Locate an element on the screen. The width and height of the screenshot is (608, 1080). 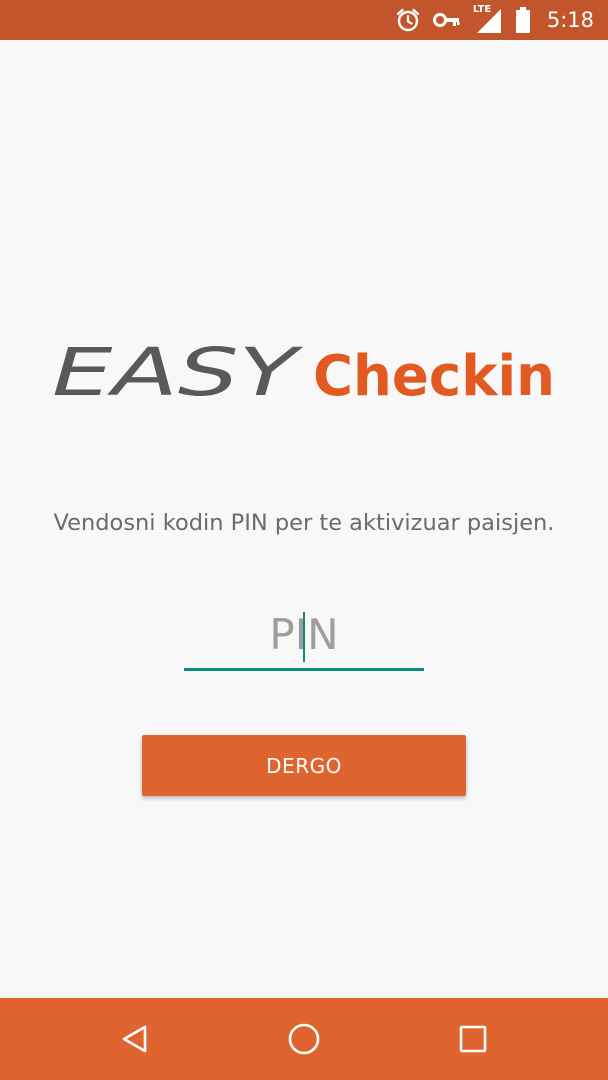
network-type-label: LTE is located at coordinates (482, 9).